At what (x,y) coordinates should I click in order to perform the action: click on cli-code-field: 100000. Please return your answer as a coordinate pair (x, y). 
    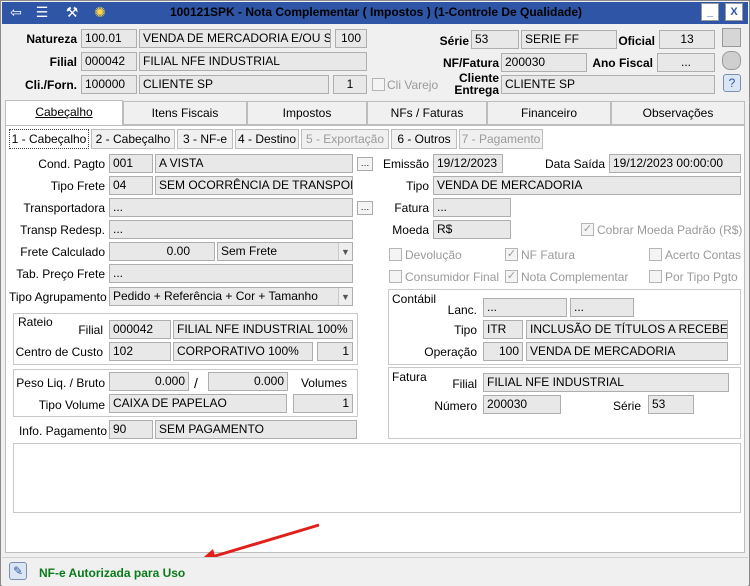
    Looking at the image, I should click on (109, 84).